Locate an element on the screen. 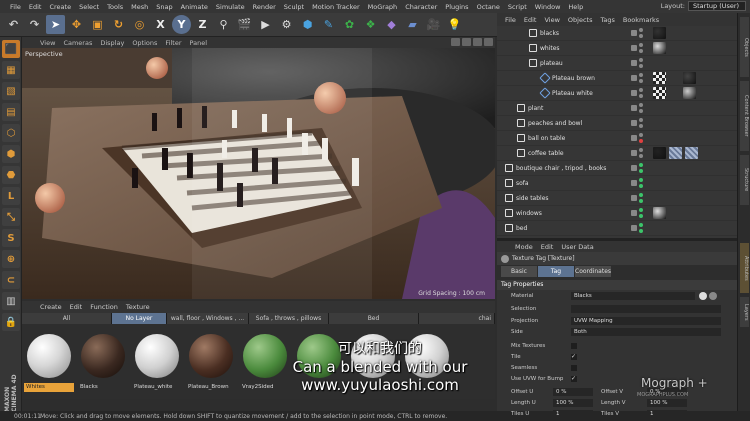 This screenshot has width=750, height=421. zoom-icon is located at coordinates (466, 42).